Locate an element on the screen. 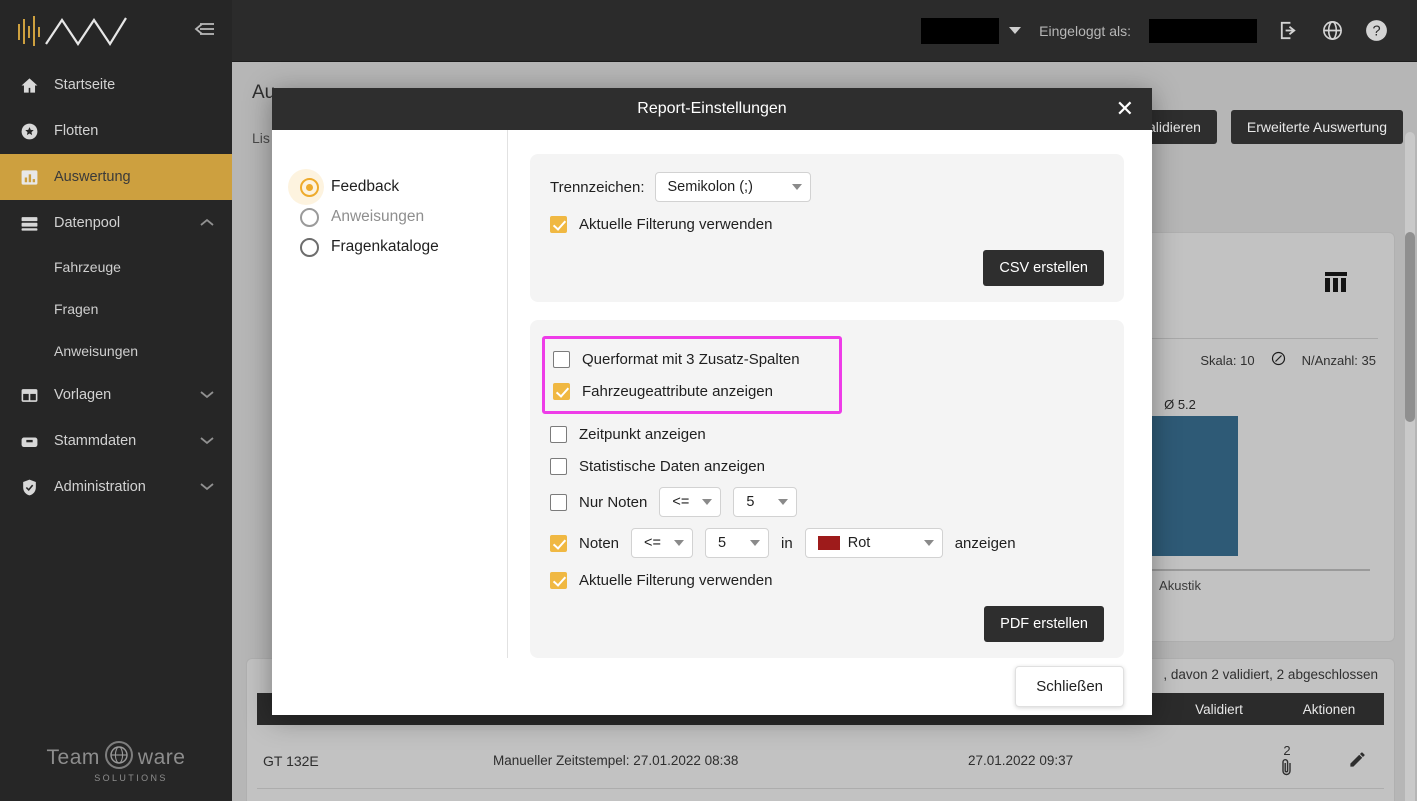 The height and width of the screenshot is (801, 1417). teamware-logo: Team ware SOLUTIONS is located at coordinates (116, 761).